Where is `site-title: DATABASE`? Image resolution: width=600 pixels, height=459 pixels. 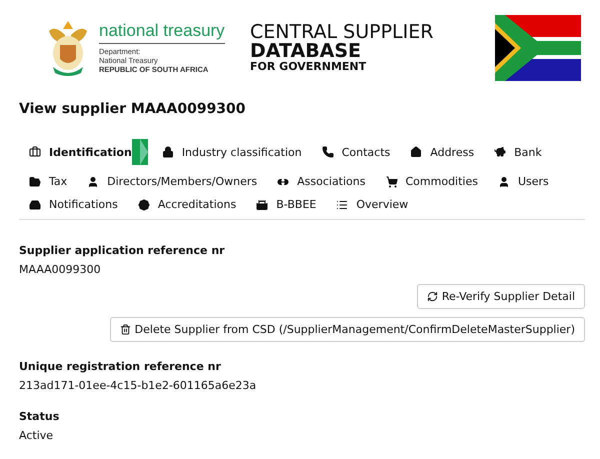
site-title: DATABASE is located at coordinates (306, 51).